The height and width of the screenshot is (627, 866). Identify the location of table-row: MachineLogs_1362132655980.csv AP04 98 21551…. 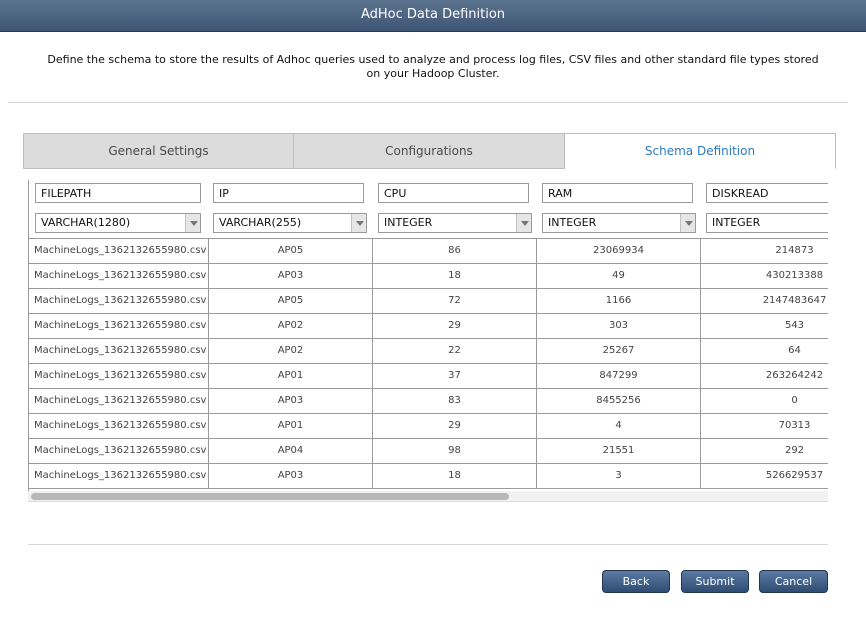
(428, 451).